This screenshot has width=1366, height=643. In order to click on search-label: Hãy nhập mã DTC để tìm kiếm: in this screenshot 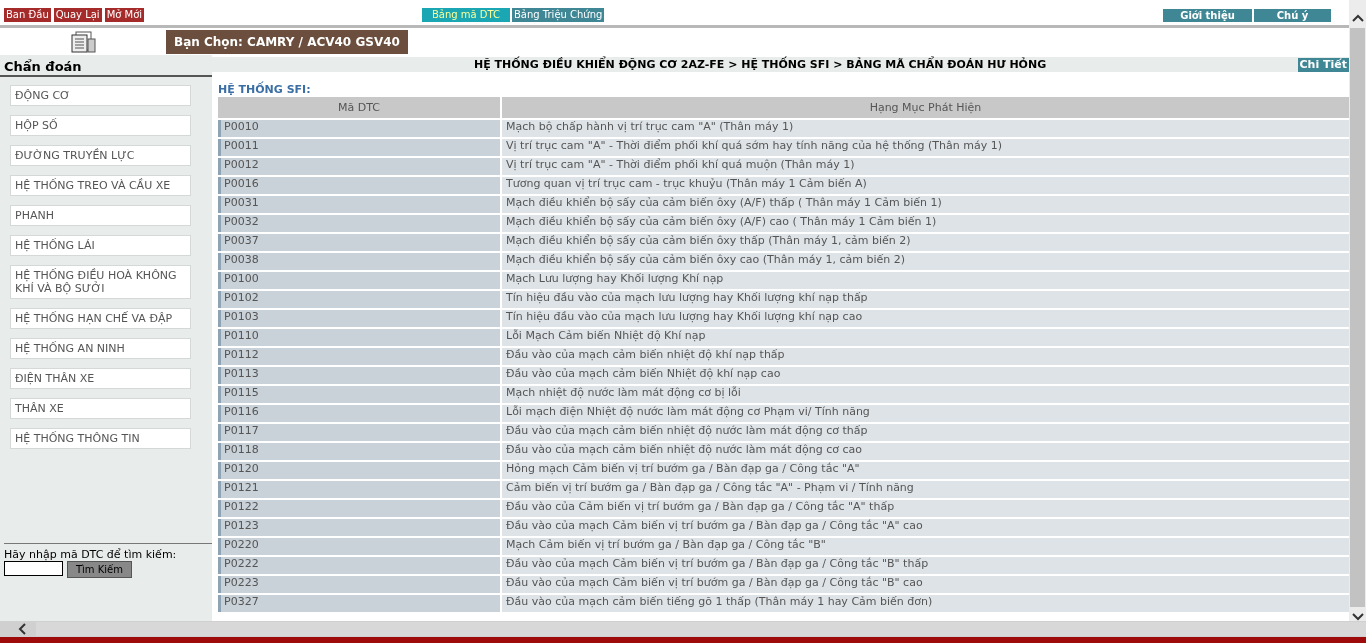, I will do `click(91, 554)`.